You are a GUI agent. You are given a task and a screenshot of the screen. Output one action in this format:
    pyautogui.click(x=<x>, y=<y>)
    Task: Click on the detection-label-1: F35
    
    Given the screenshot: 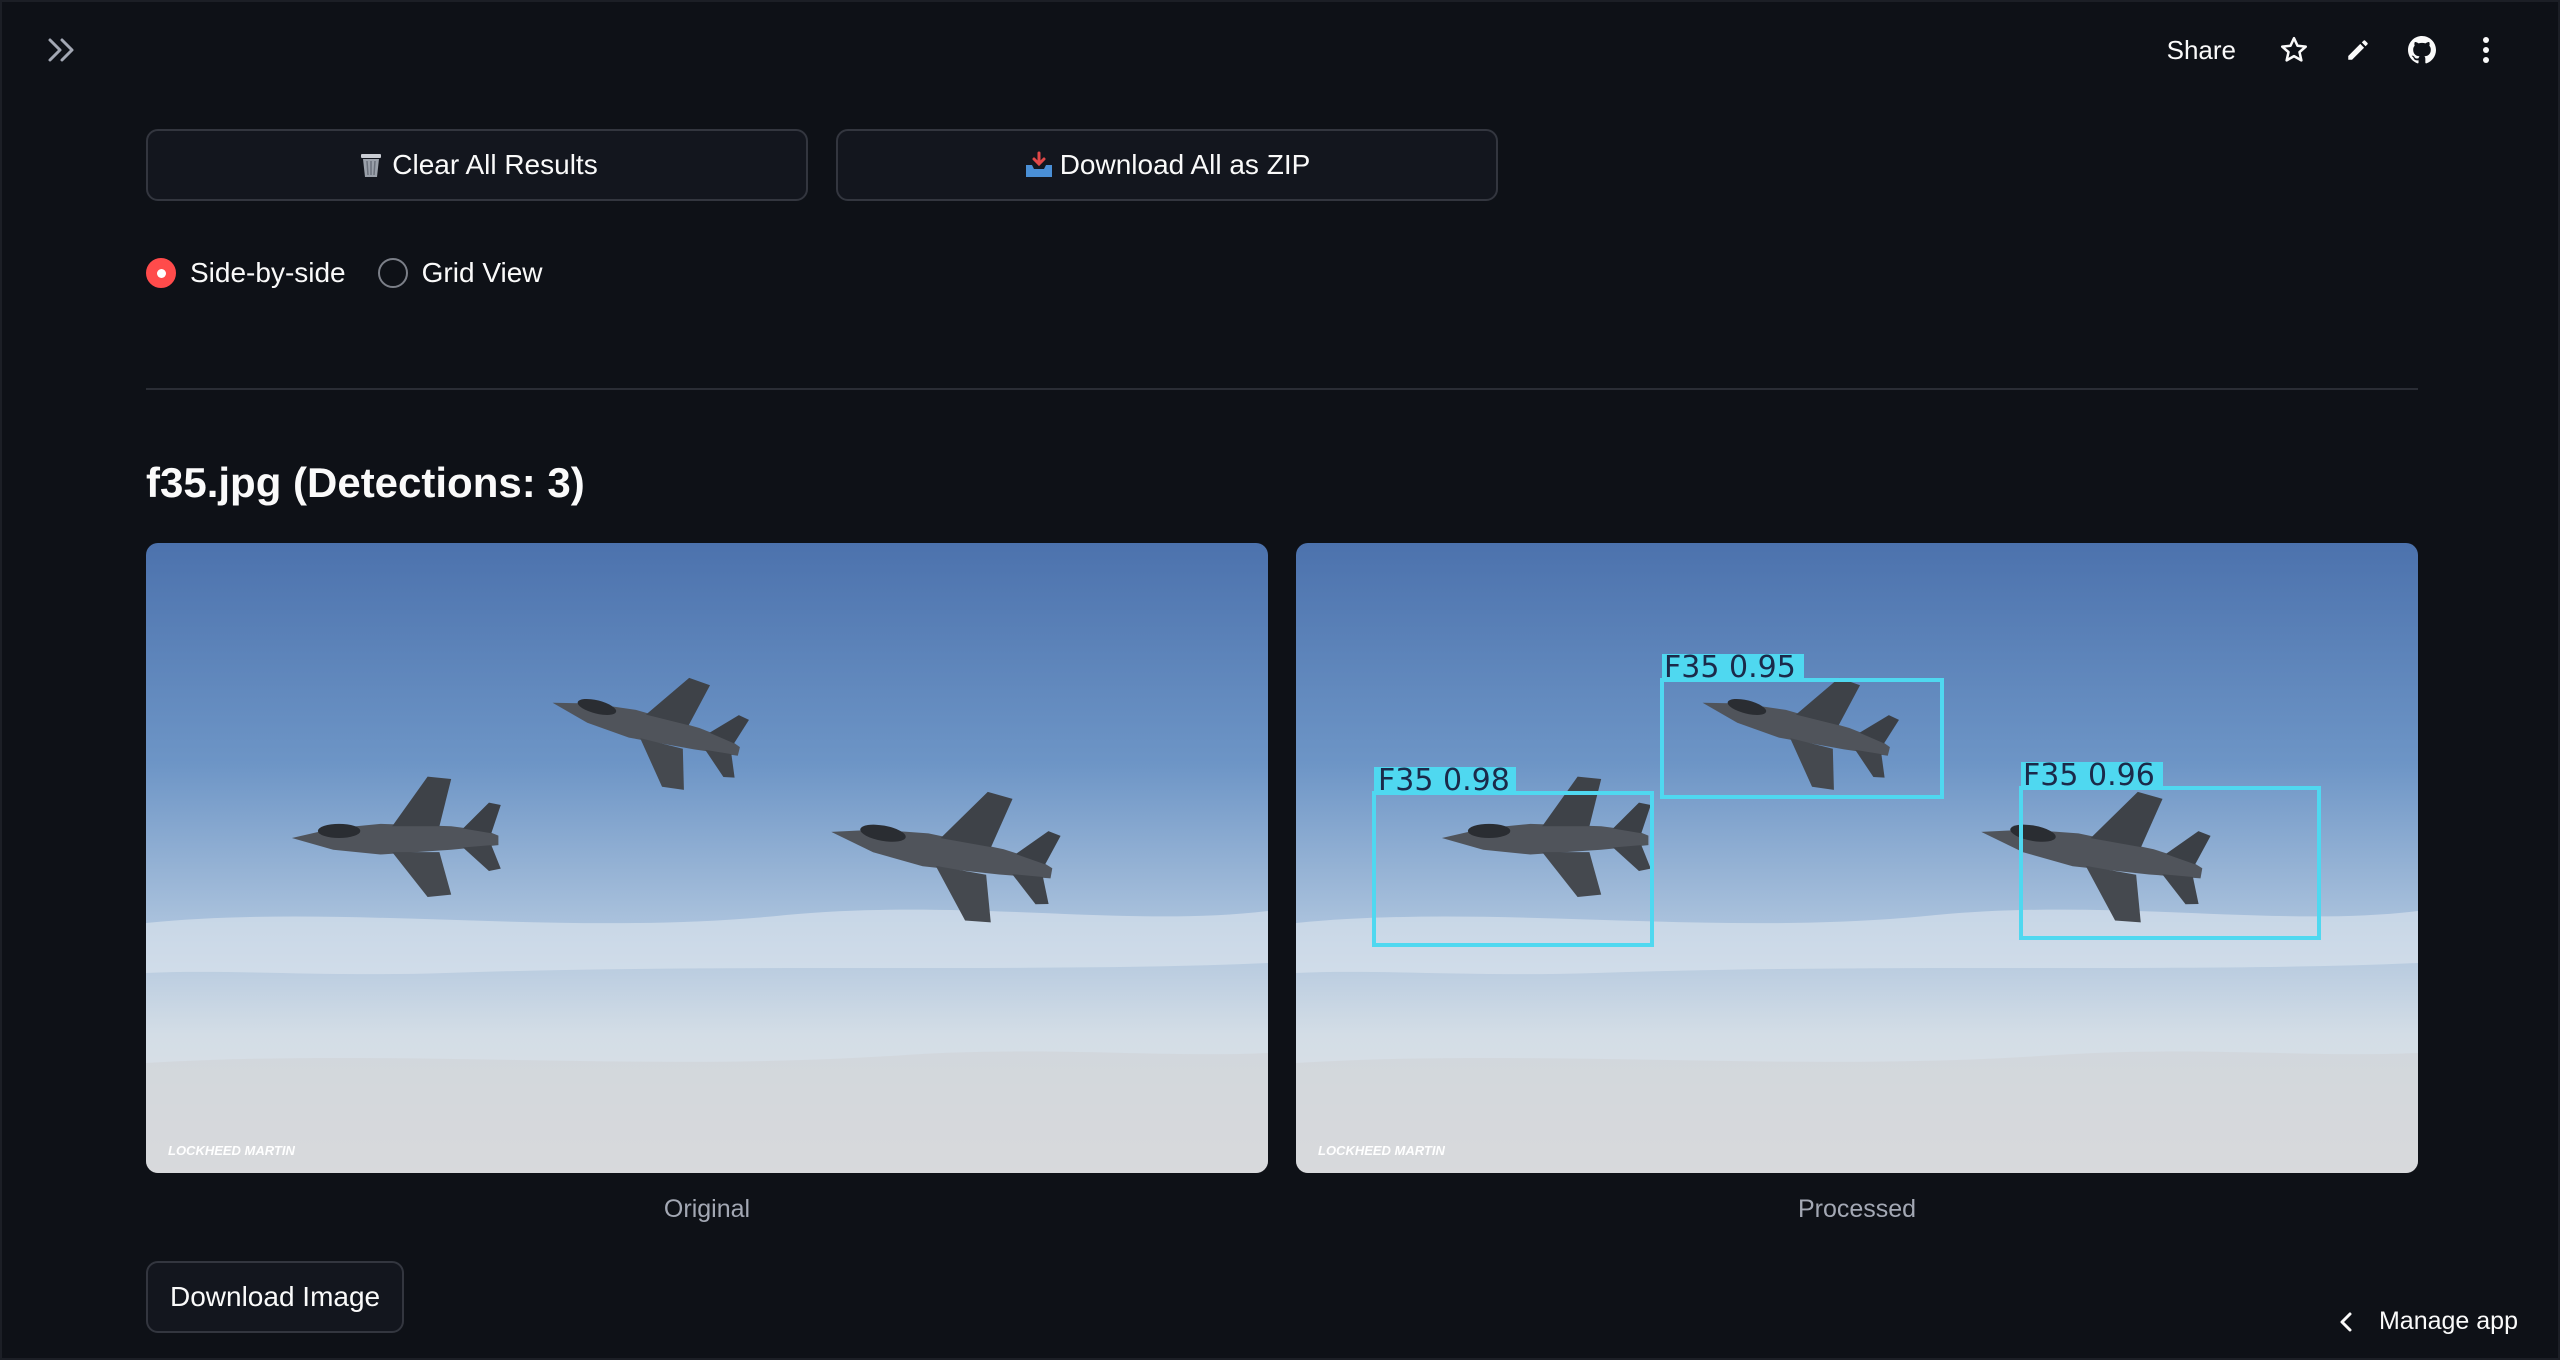 What is the action you would take?
    pyautogui.click(x=1405, y=780)
    